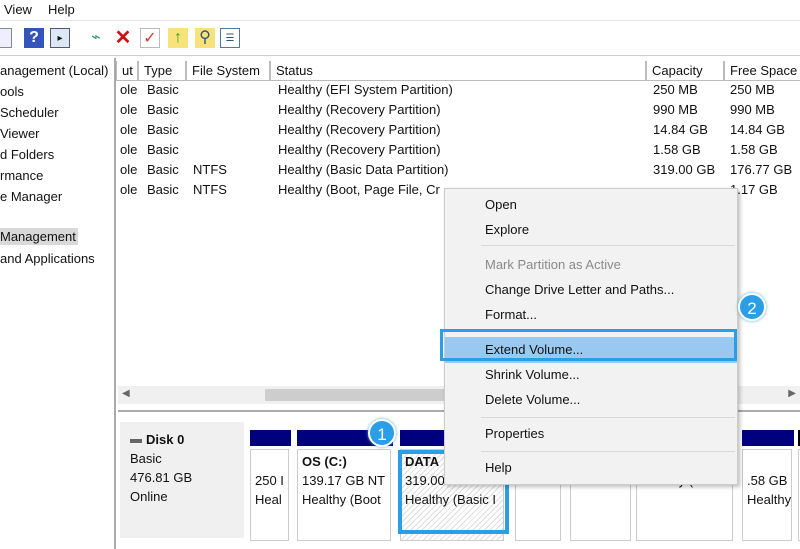 The image size is (800, 549). I want to click on scroll-left-icon: ◀, so click(126, 393).